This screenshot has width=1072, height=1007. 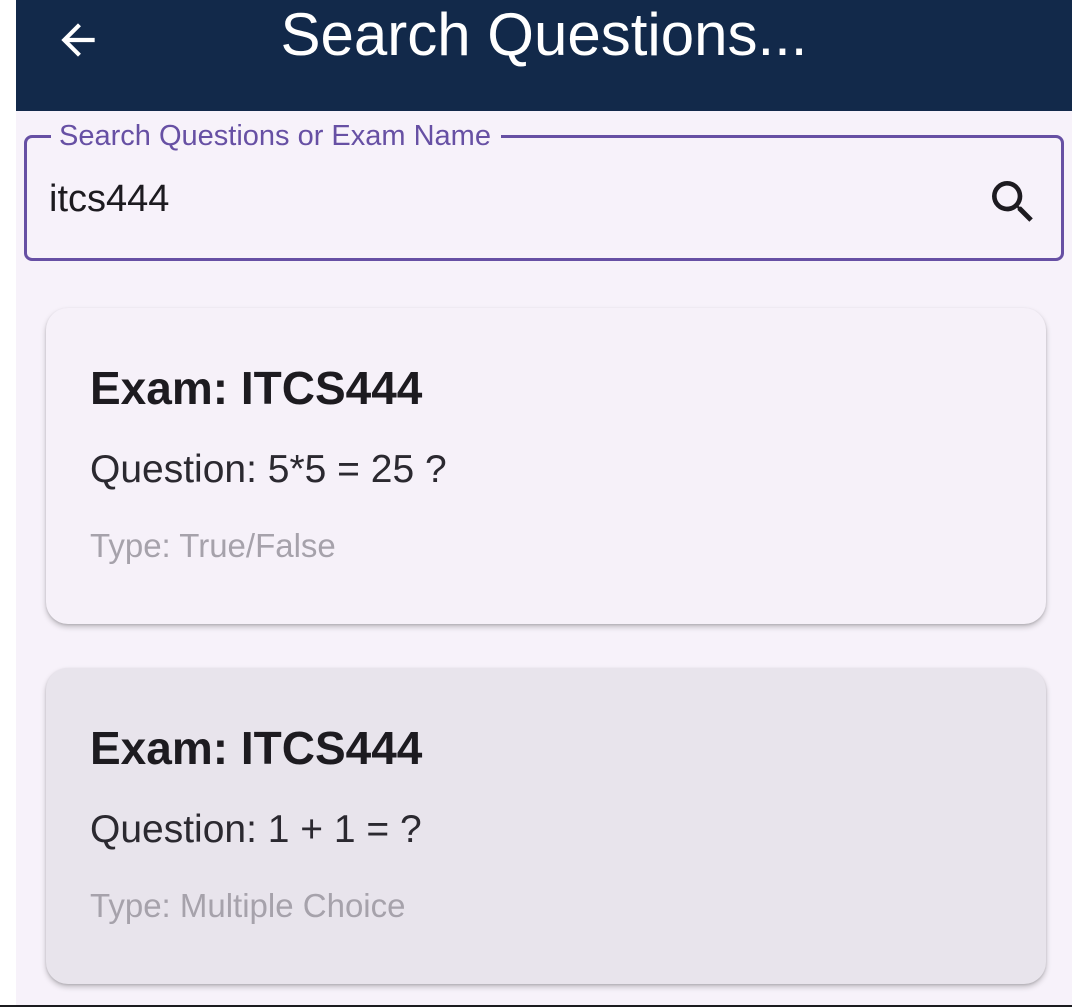 I want to click on card-question-type: Type: Multiple Choice, so click(x=248, y=905).